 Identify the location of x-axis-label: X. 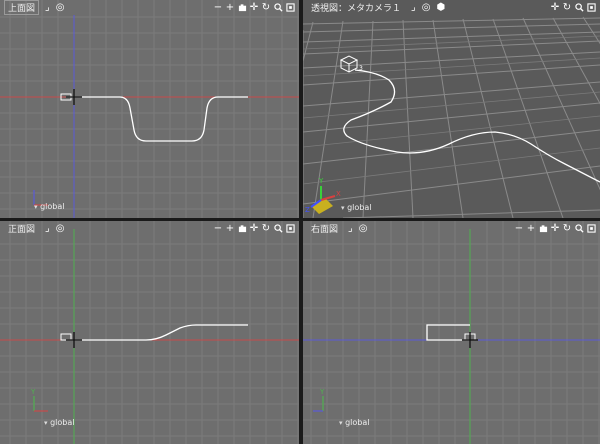
(338, 194).